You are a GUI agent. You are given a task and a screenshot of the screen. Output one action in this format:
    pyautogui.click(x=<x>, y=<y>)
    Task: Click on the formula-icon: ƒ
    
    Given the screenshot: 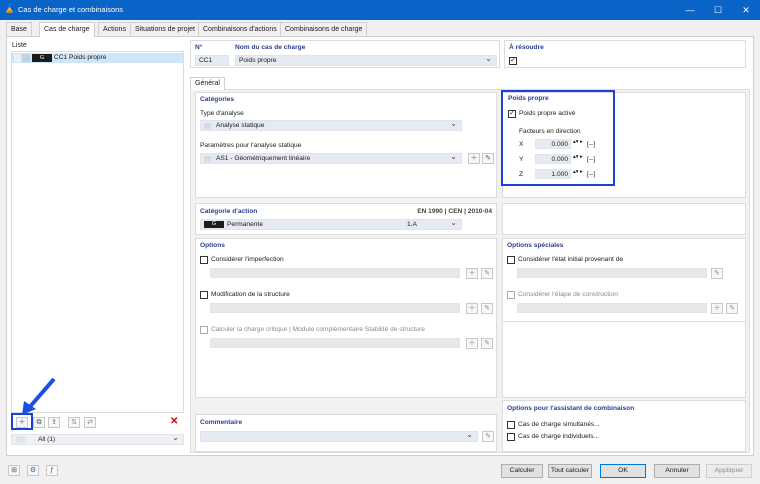 What is the action you would take?
    pyautogui.click(x=52, y=470)
    